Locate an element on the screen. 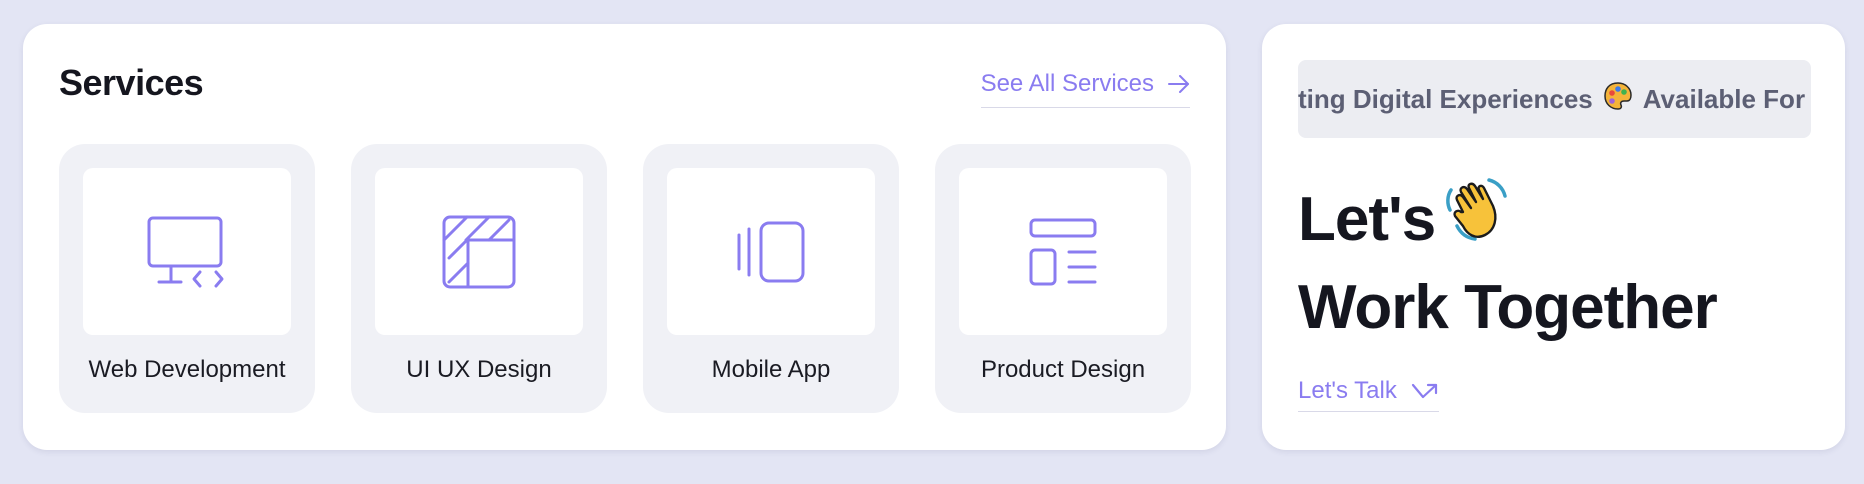 Image resolution: width=1864 pixels, height=484 pixels. see-all-services-link: See All Services is located at coordinates (1085, 89).